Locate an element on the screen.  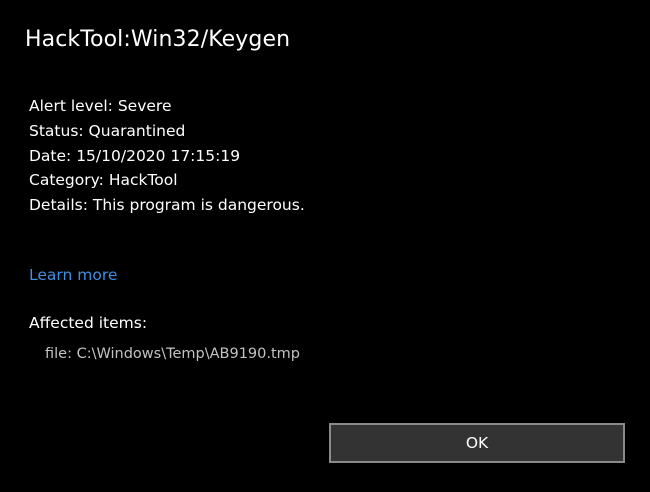
threat-title: HackTool:Win32/Keygen is located at coordinates (158, 39).